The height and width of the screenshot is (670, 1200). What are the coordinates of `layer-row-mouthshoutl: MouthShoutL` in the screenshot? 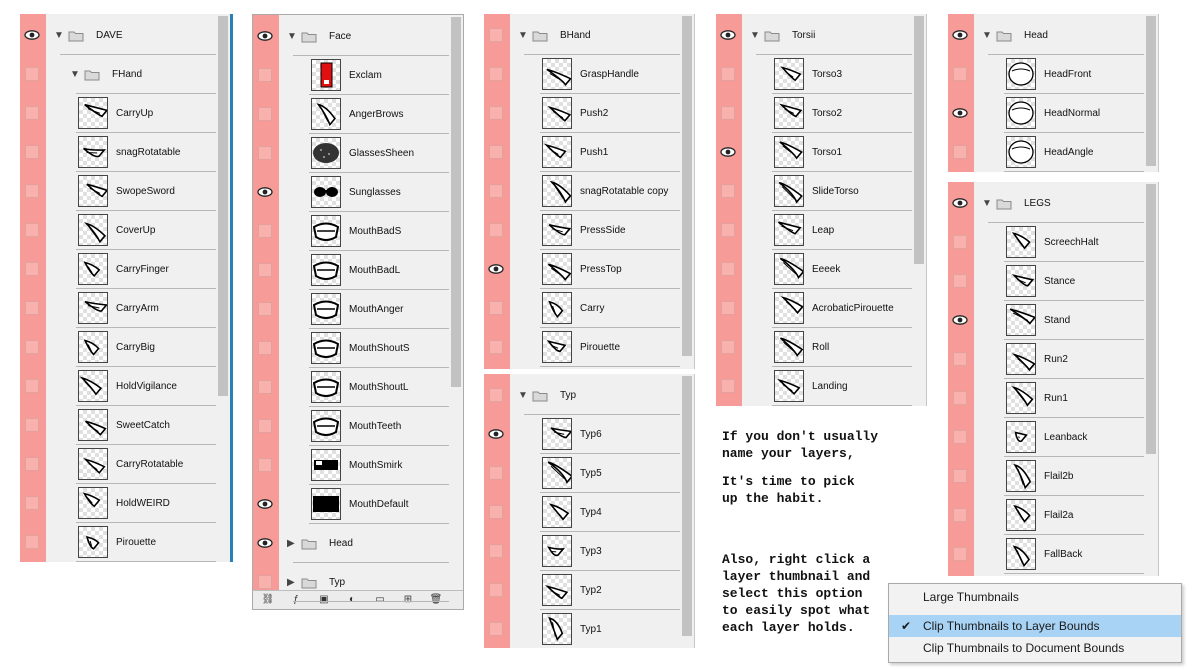 It's located at (351, 387).